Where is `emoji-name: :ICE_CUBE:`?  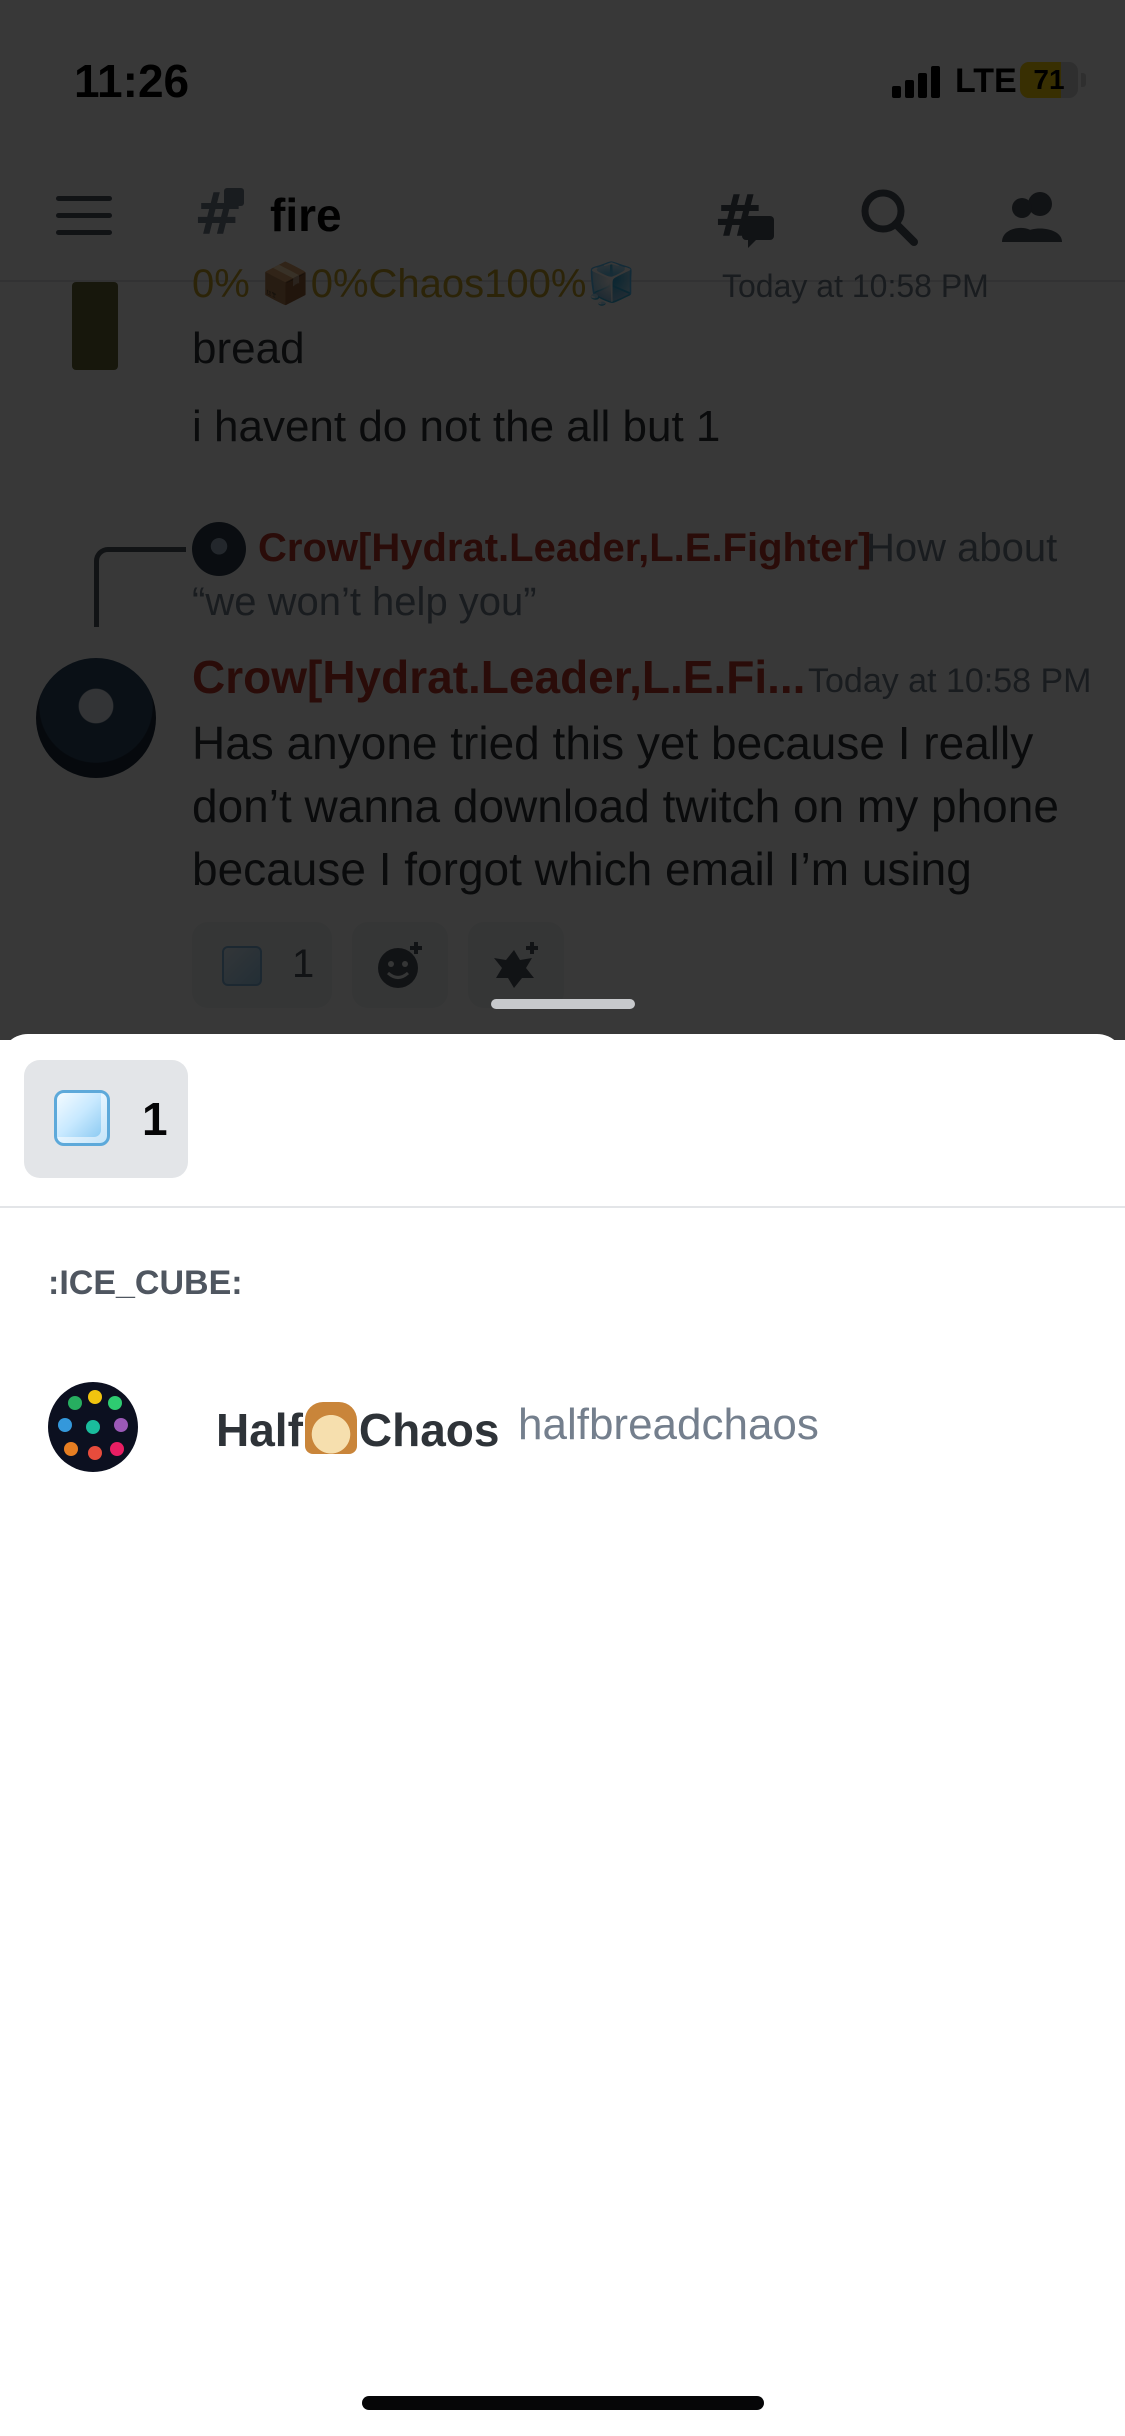 emoji-name: :ICE_CUBE: is located at coordinates (145, 1283).